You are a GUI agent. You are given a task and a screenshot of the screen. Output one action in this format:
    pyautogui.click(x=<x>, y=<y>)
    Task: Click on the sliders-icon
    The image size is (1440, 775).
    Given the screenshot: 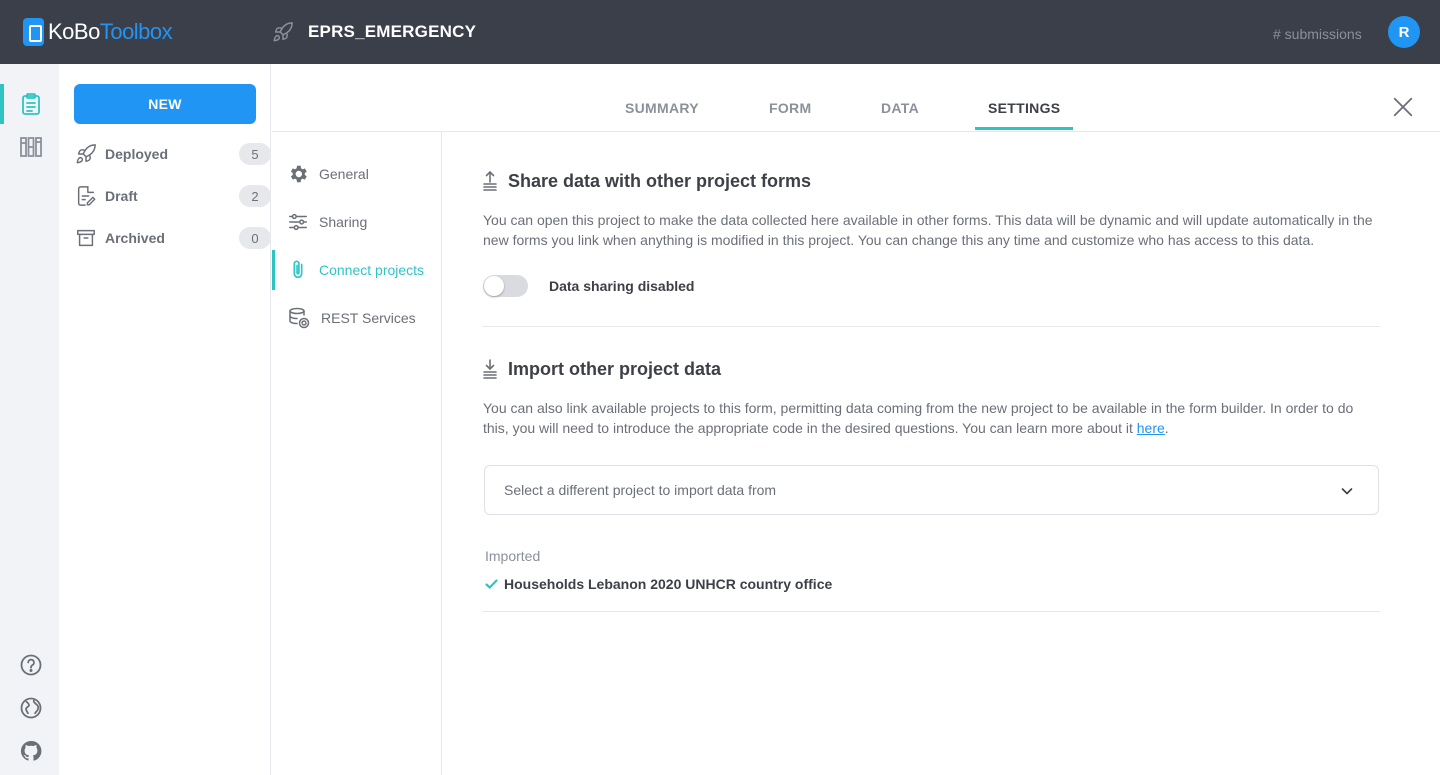 What is the action you would take?
    pyautogui.click(x=298, y=222)
    